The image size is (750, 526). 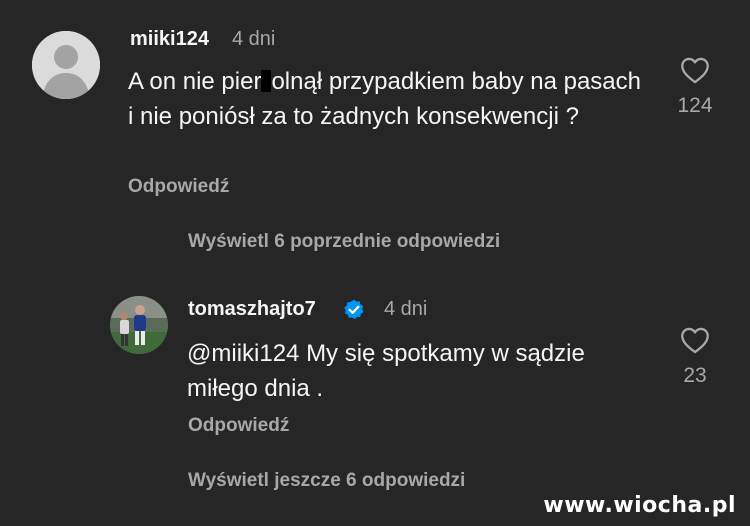 What do you see at coordinates (169, 39) in the screenshot?
I see `username: miiki124` at bounding box center [169, 39].